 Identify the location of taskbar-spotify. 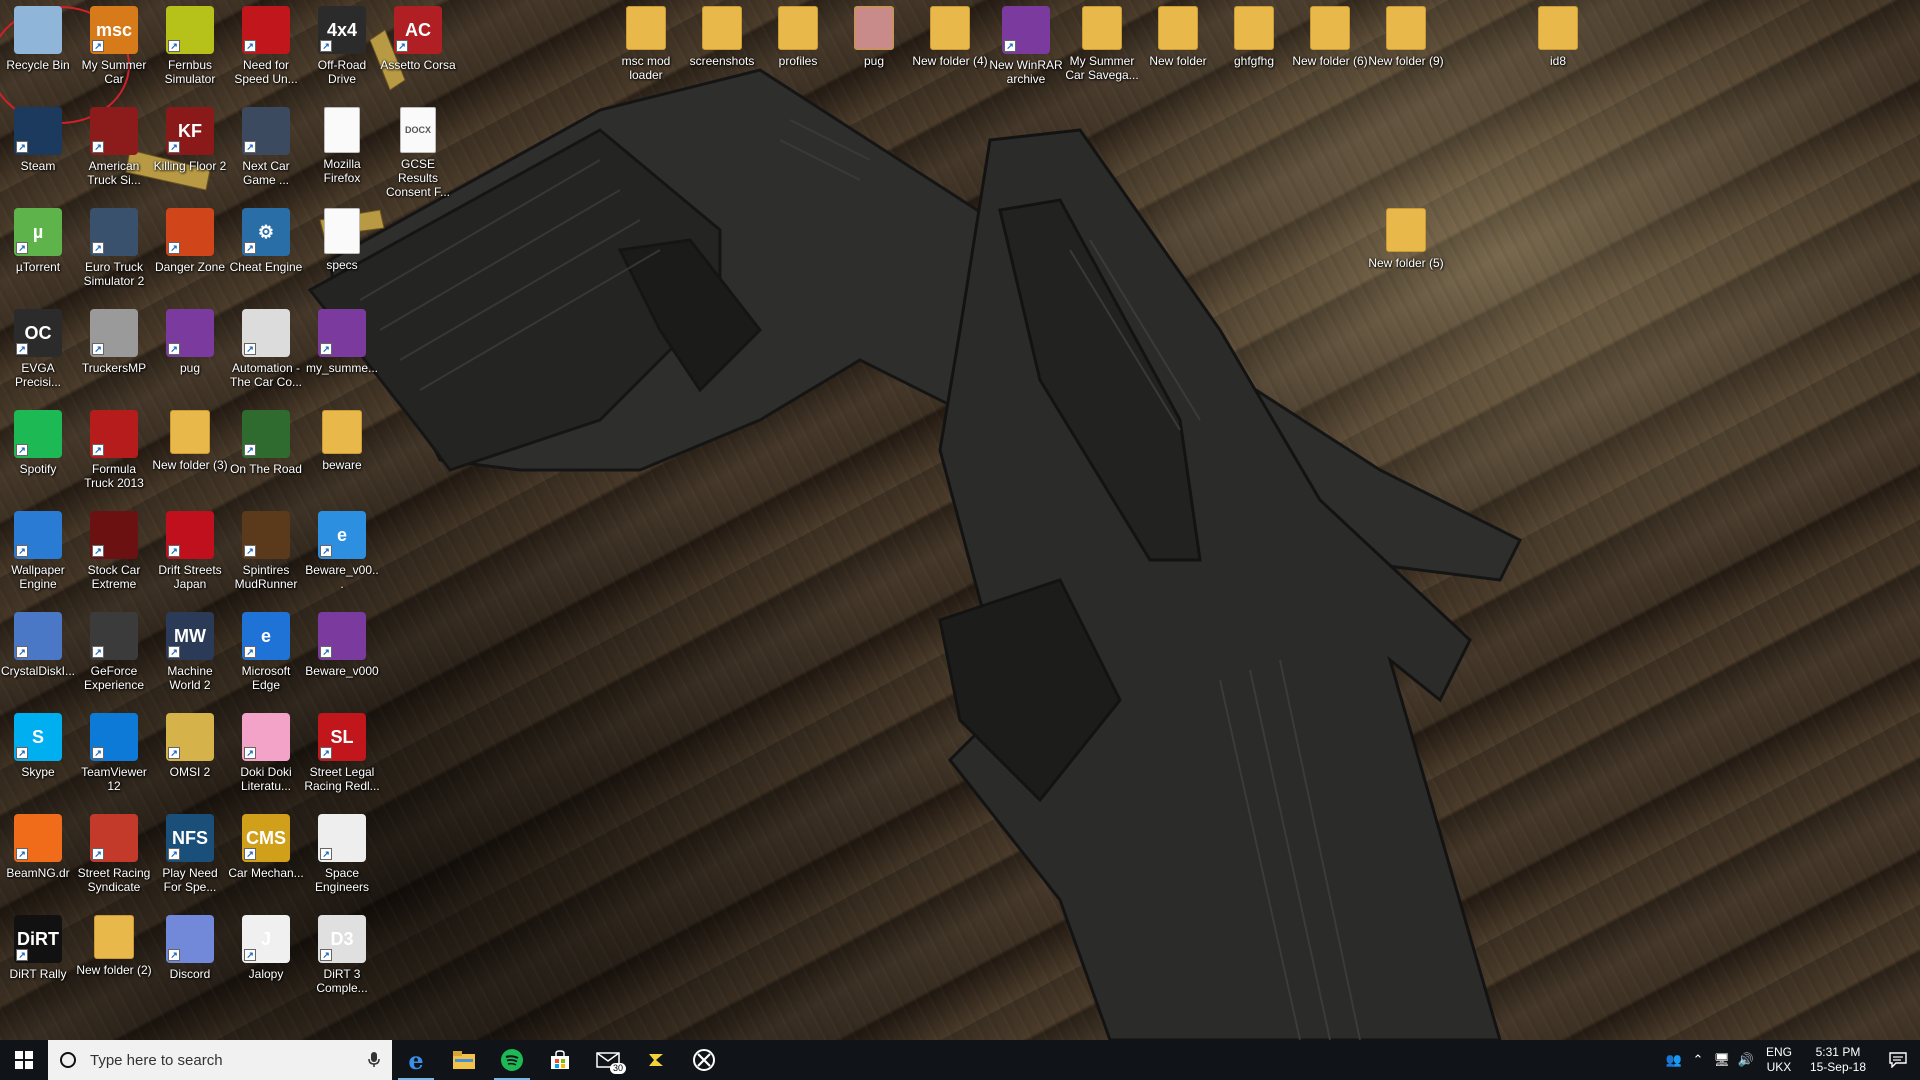
(512, 1060).